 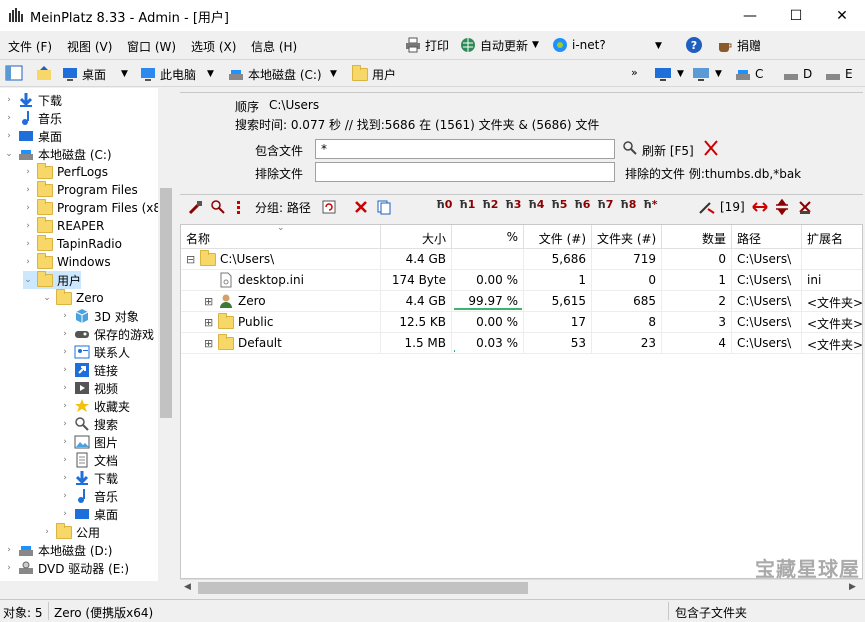 What do you see at coordinates (95, 352) in the screenshot?
I see `tree-item: › 联系人` at bounding box center [95, 352].